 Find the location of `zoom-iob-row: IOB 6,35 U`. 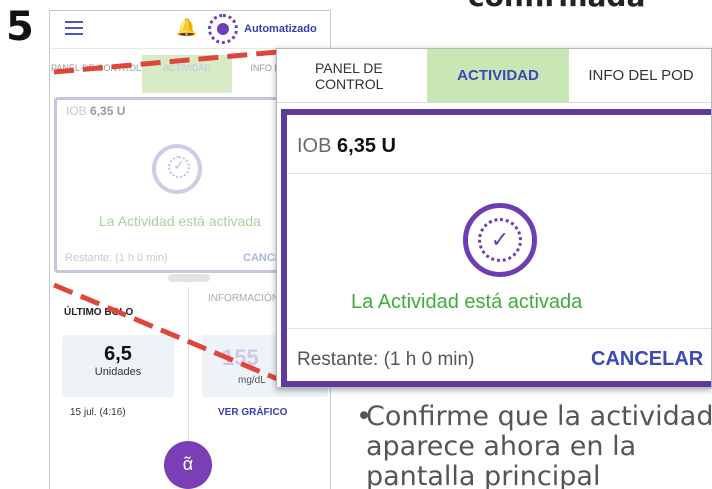

zoom-iob-row: IOB 6,35 U is located at coordinates (346, 146).